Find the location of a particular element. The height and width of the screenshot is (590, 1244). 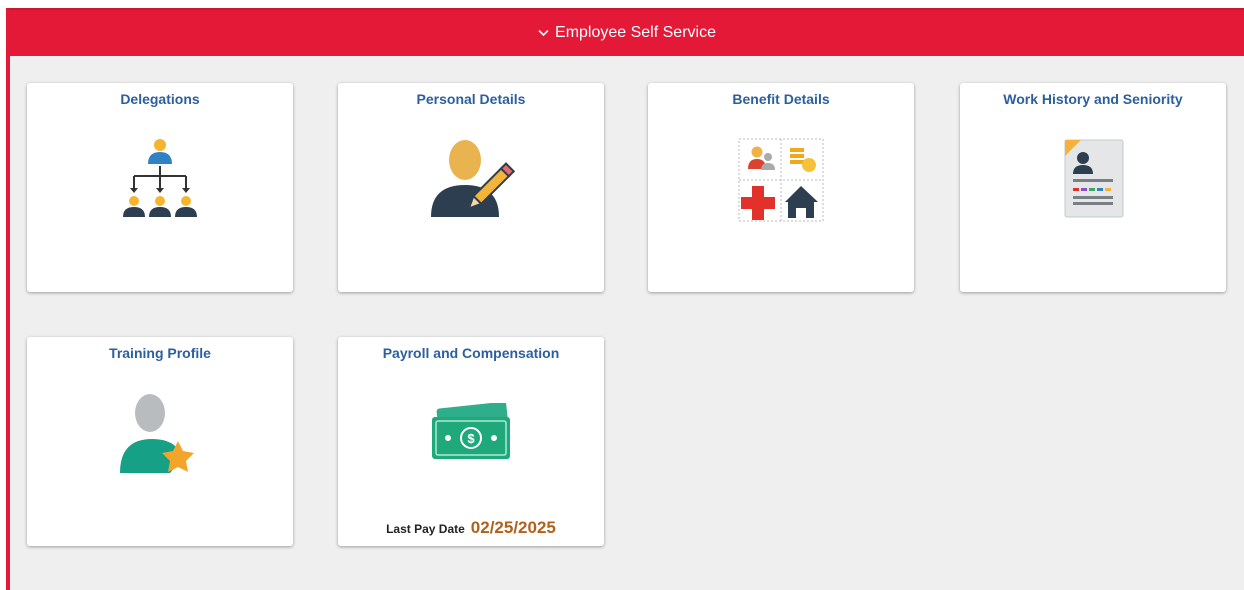

tile-work-history: Work History and Seniority is located at coordinates (1093, 187).